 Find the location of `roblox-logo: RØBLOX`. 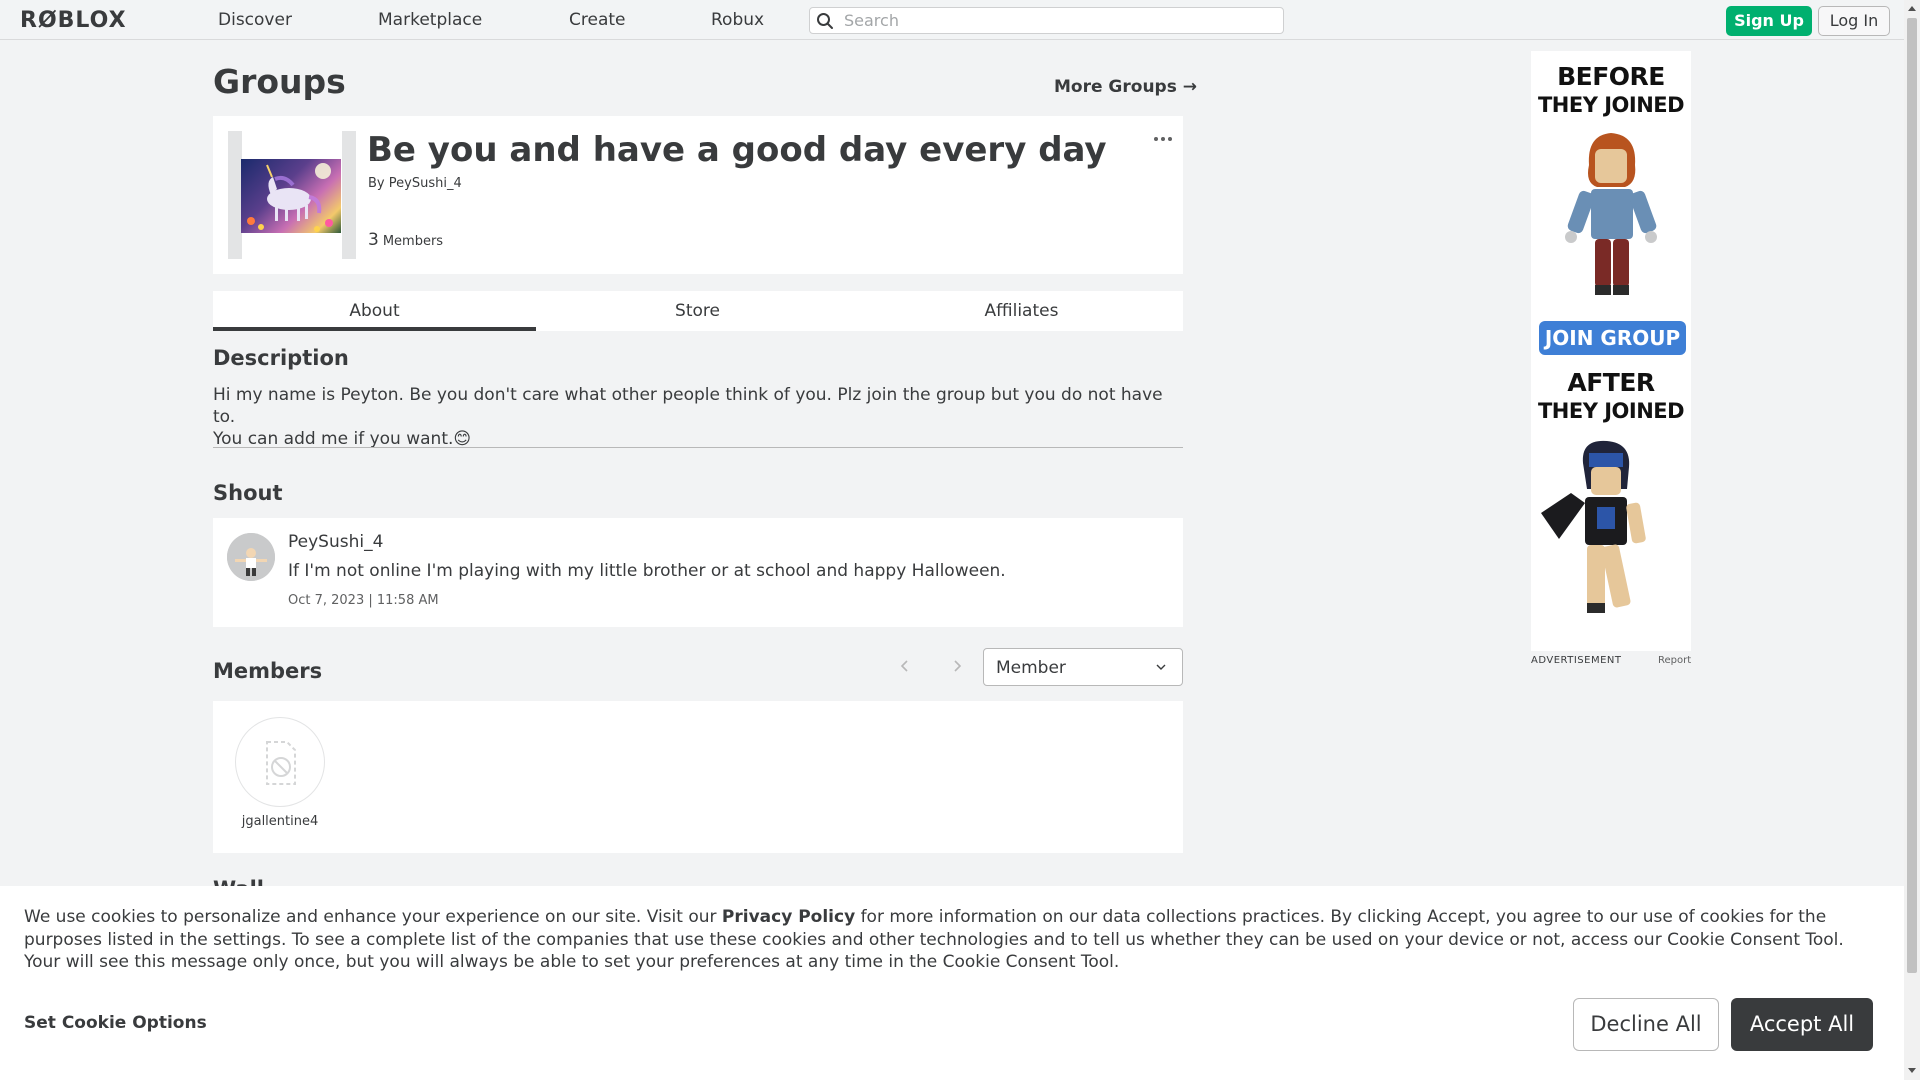

roblox-logo: RØBLOX is located at coordinates (73, 20).